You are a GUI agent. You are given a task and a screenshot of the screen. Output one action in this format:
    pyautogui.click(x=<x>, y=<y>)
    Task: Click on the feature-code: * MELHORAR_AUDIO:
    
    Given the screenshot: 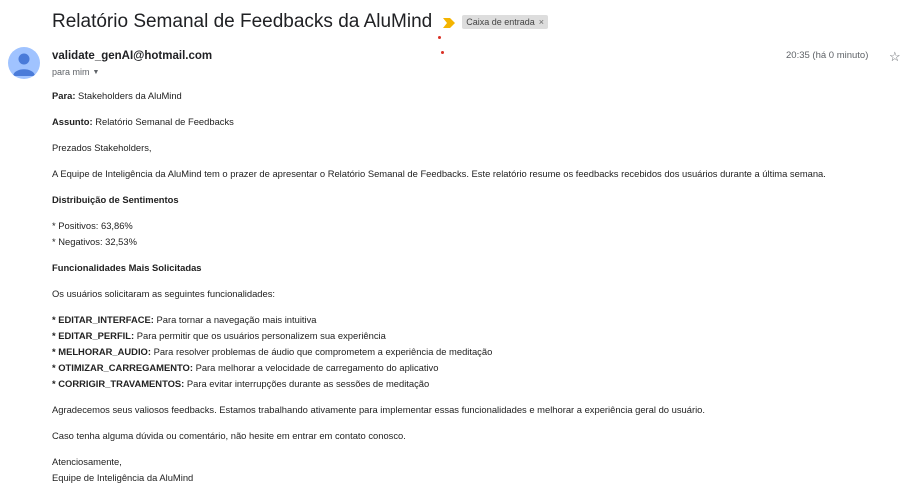 What is the action you would take?
    pyautogui.click(x=101, y=351)
    